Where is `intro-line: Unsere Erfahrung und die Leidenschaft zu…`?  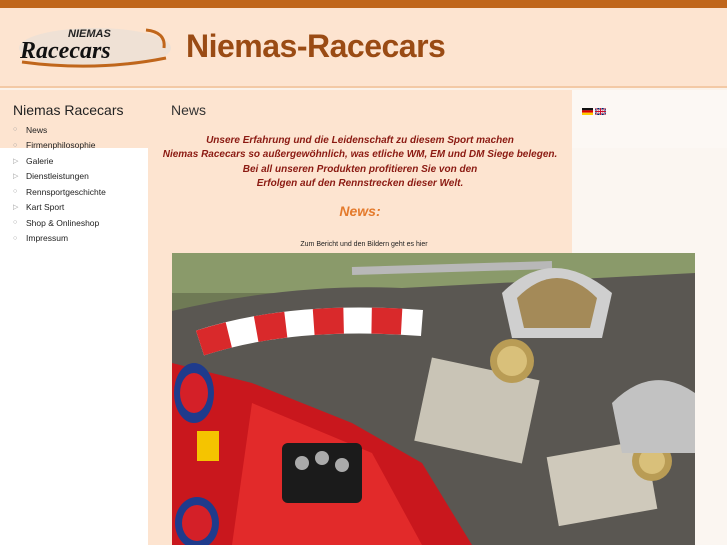
intro-line: Unsere Erfahrung und die Leidenschaft zu… is located at coordinates (360, 140).